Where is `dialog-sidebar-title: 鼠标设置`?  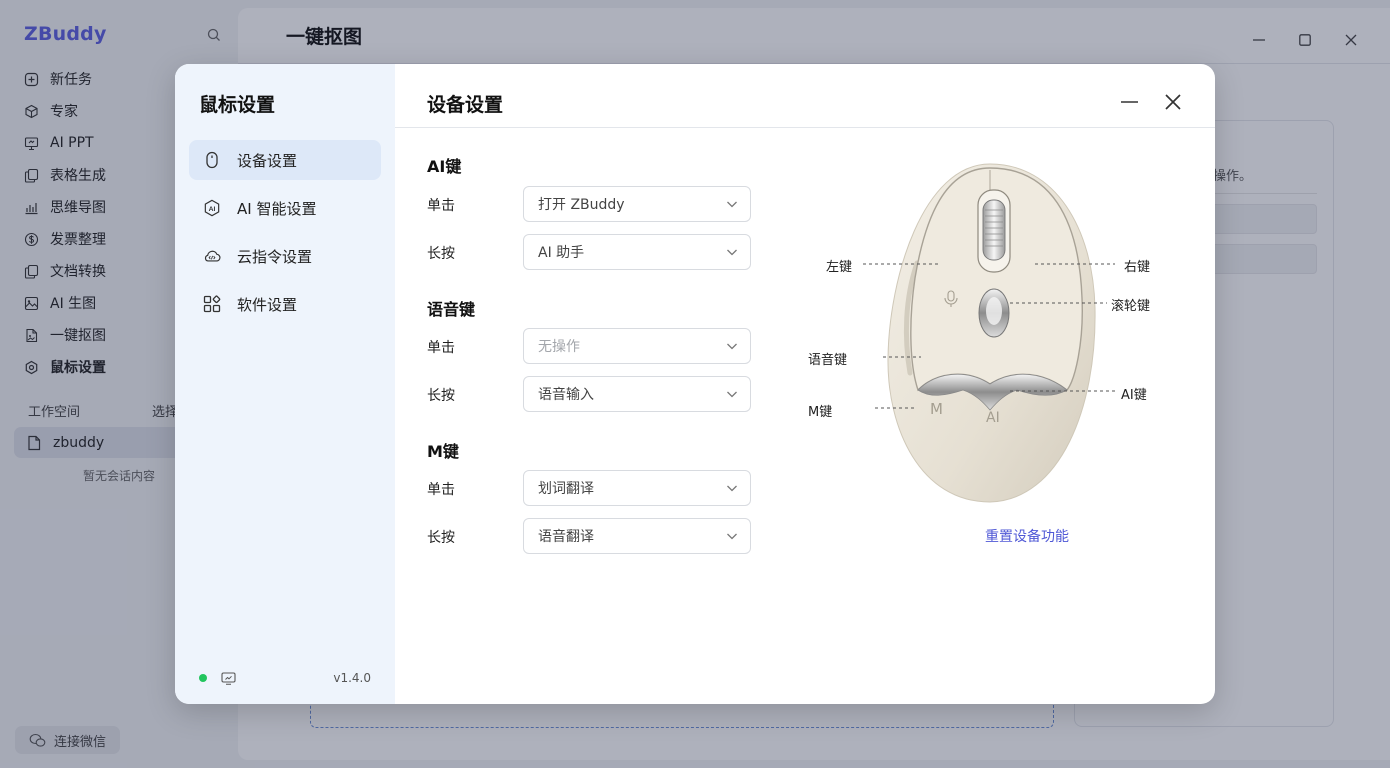
dialog-sidebar-title: 鼠标设置 is located at coordinates (237, 105).